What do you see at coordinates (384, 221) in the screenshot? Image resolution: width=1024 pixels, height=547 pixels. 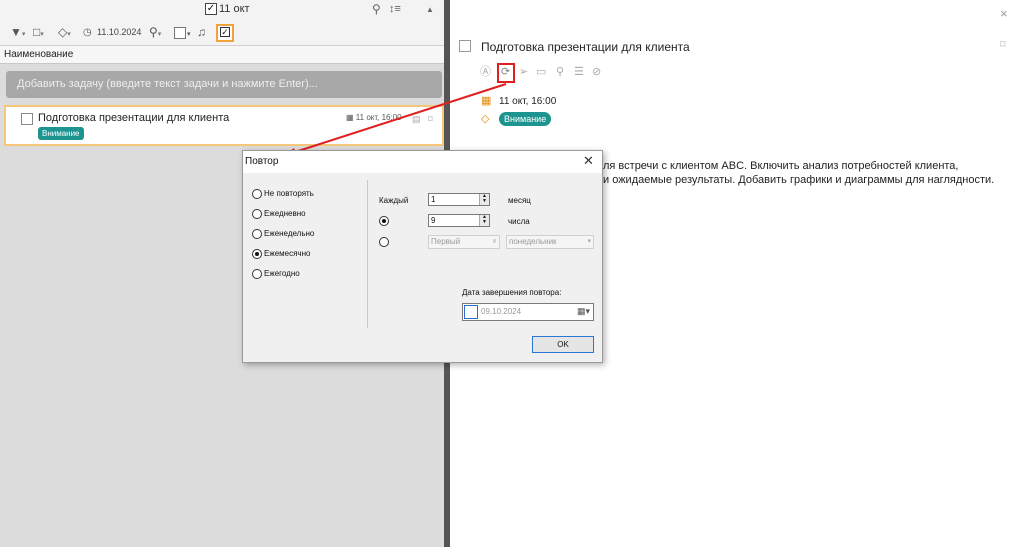 I see `radio-day-of-month` at bounding box center [384, 221].